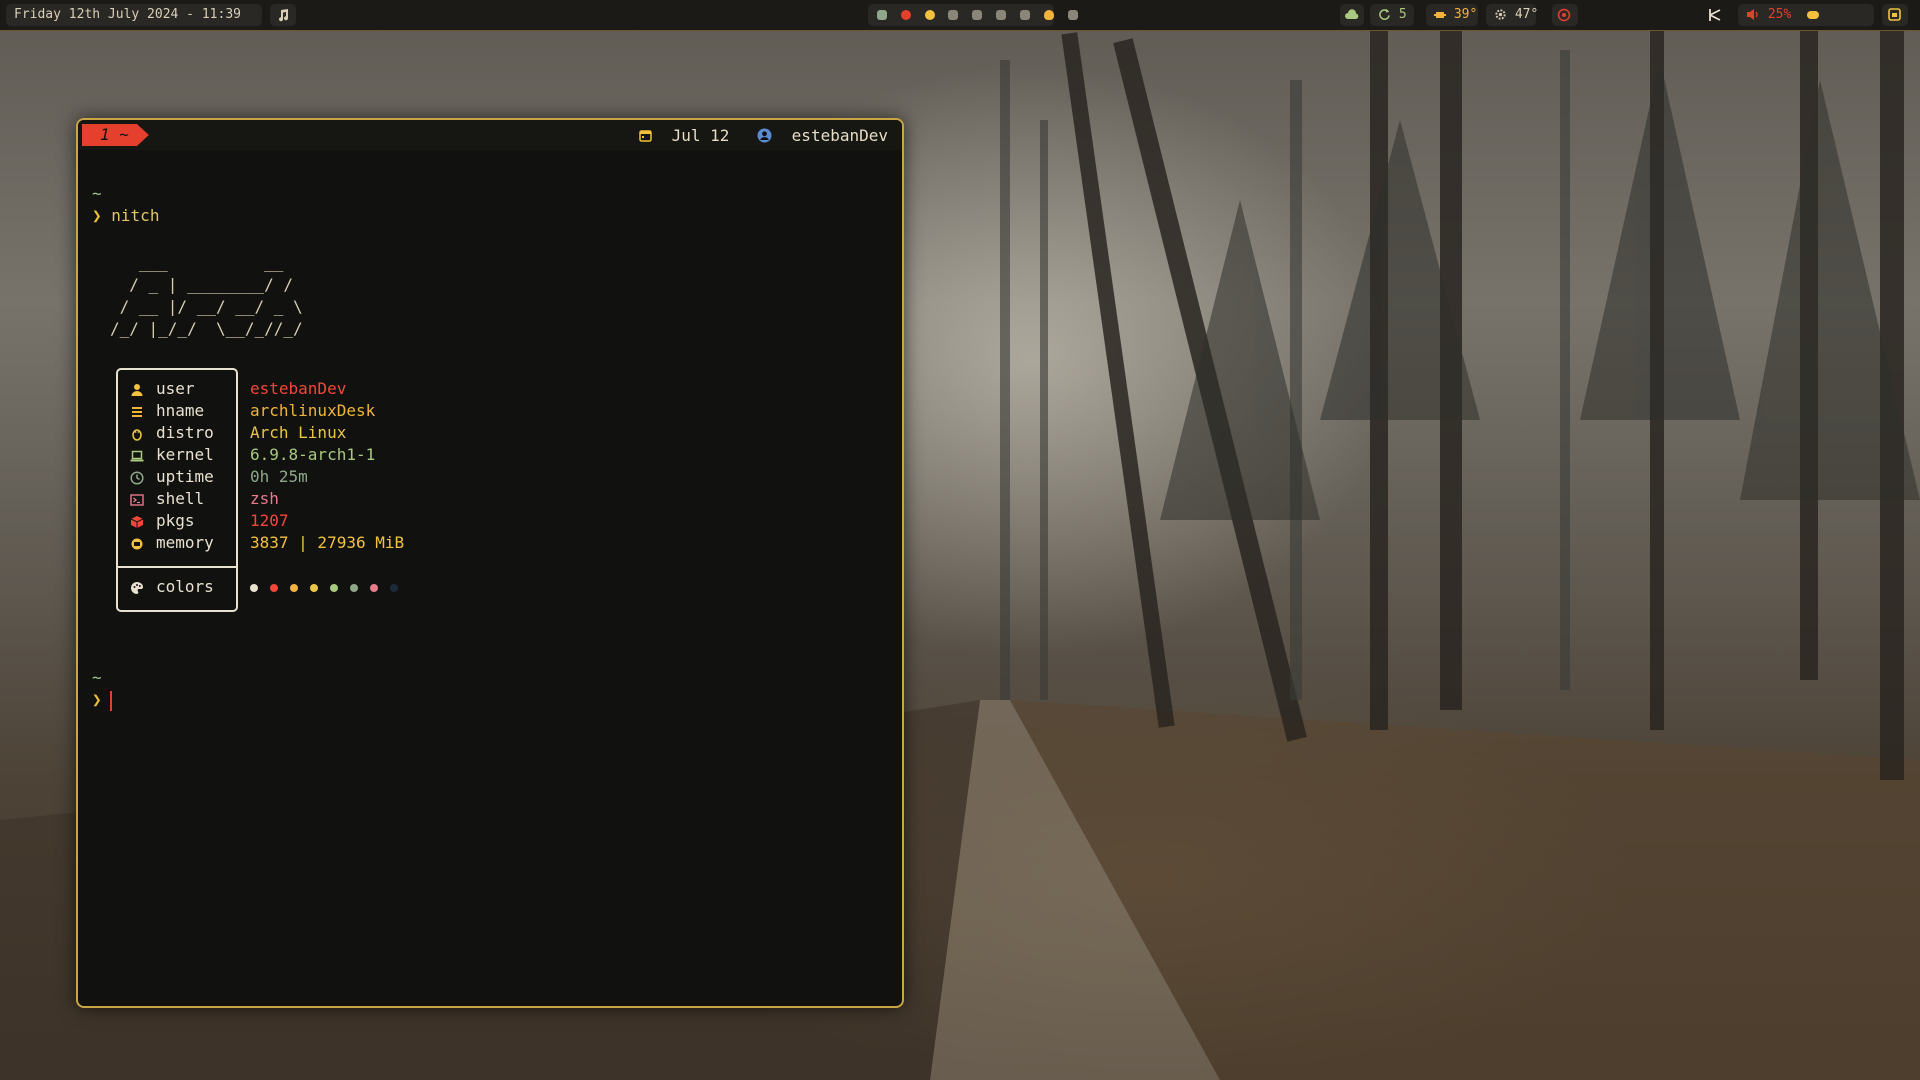  I want to click on key-hname: hname, so click(167, 411).